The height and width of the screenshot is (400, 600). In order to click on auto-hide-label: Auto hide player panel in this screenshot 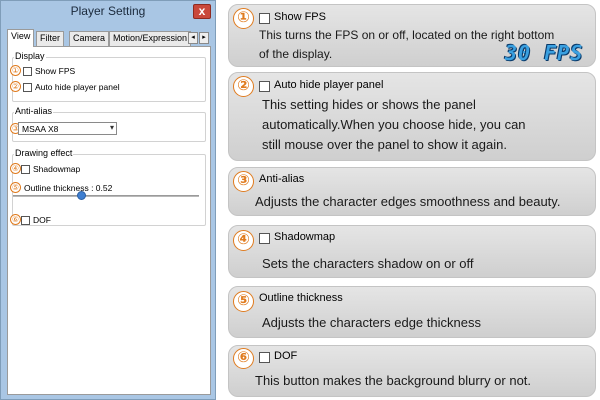, I will do `click(77, 87)`.